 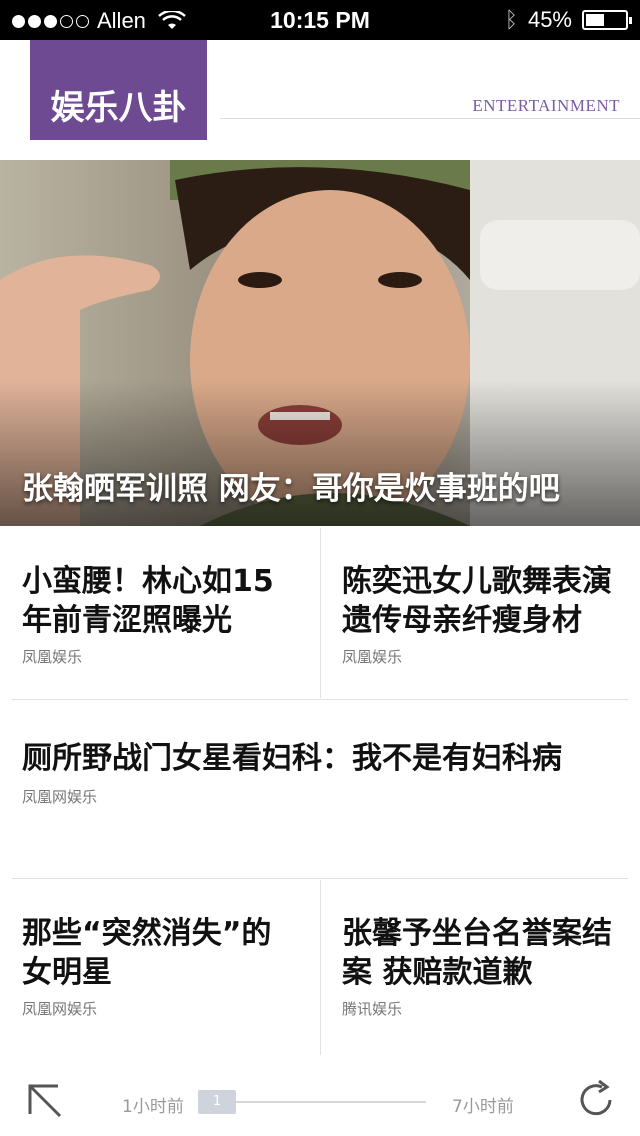 What do you see at coordinates (320, 20) in the screenshot?
I see `status-bar: Allen 10:15 PM ᛒ 45%` at bounding box center [320, 20].